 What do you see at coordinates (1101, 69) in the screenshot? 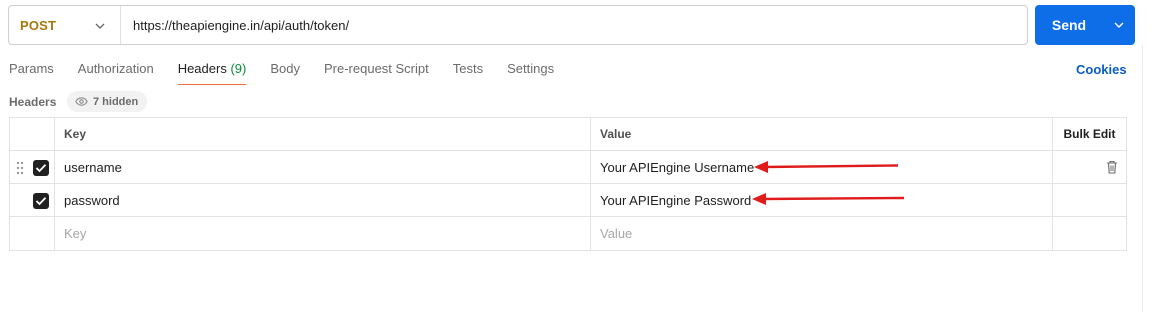
I see `cookies-link: Cookies` at bounding box center [1101, 69].